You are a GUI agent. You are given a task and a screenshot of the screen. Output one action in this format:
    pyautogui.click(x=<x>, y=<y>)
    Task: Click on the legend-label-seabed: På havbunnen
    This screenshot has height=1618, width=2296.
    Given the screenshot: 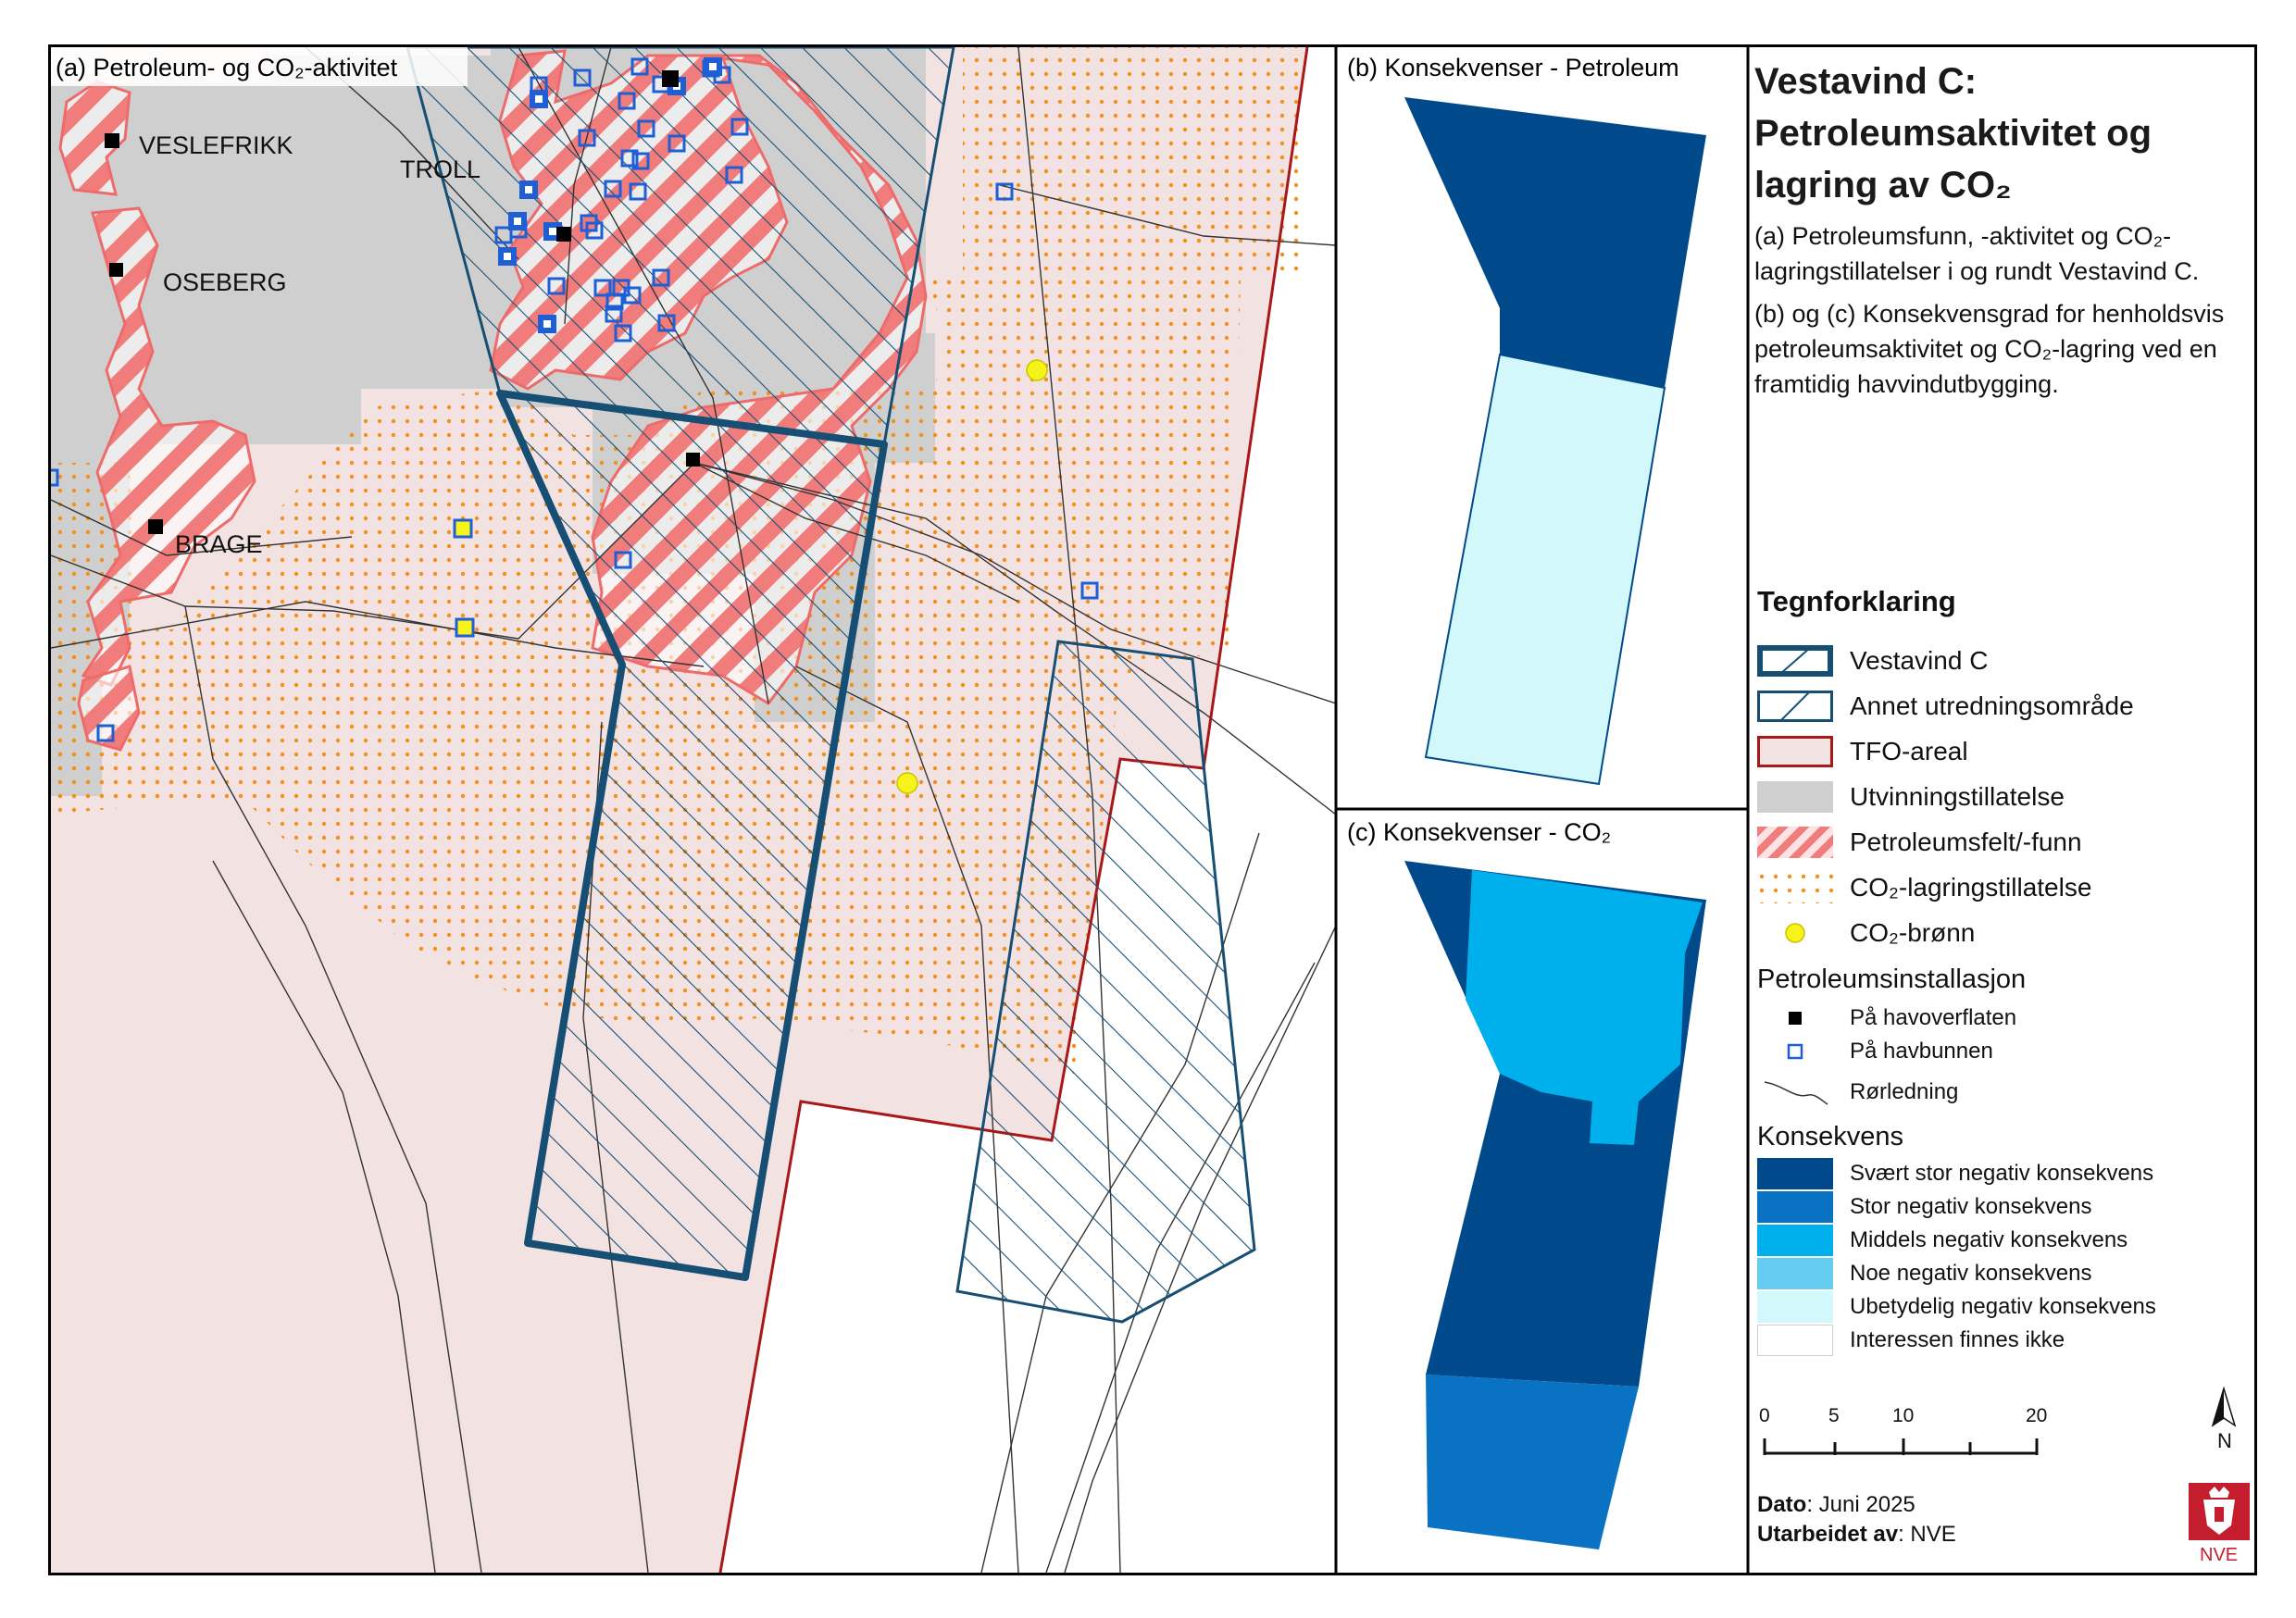 What is the action you would take?
    pyautogui.click(x=1921, y=1051)
    